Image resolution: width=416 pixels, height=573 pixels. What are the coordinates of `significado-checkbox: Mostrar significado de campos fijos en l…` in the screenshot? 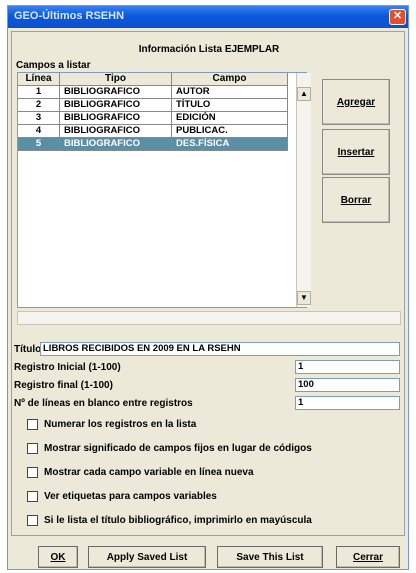 It's located at (169, 448).